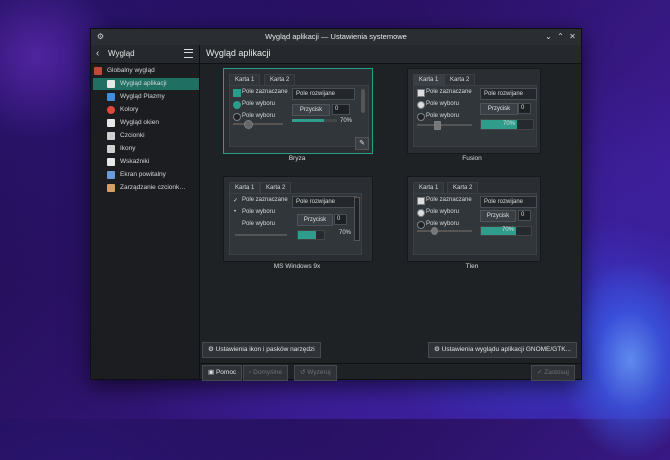 The image size is (670, 460). Describe the element at coordinates (572, 36) in the screenshot. I see `close-icon: ✕` at that location.